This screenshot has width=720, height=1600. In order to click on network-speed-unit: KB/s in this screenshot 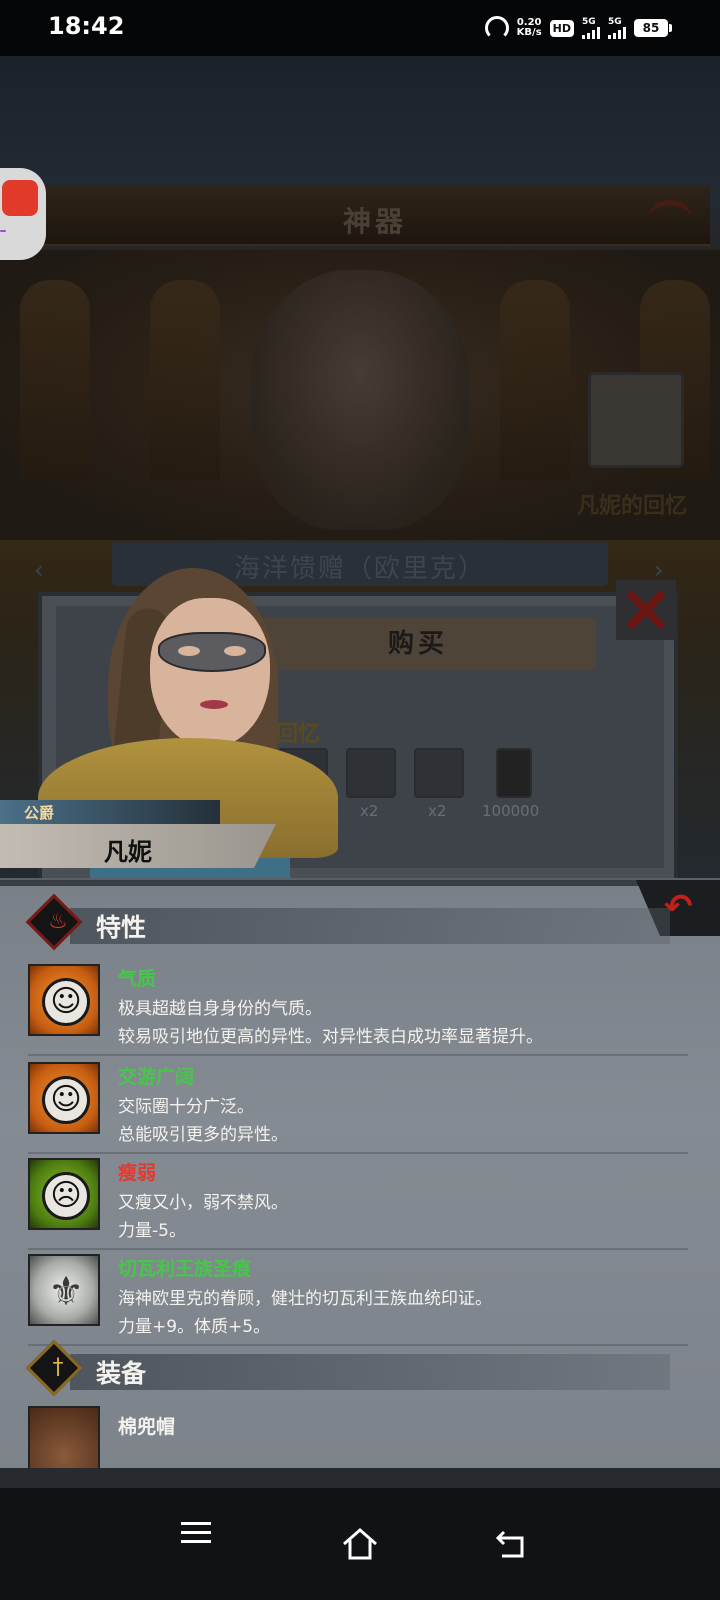, I will do `click(529, 32)`.